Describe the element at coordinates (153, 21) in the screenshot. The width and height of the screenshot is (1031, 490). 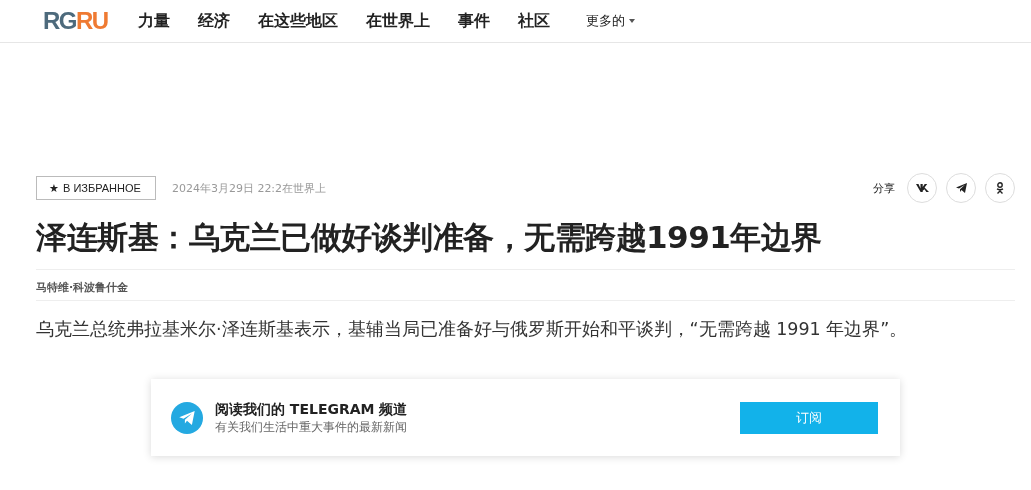
I see `nav-link: 力量` at that location.